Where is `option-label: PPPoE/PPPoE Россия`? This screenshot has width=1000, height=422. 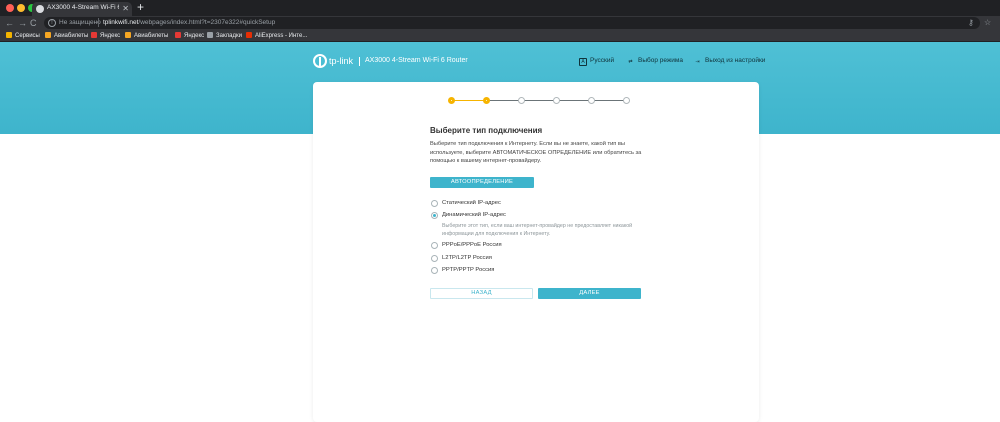
option-label: PPPoE/PPPoE Россия is located at coordinates (472, 245).